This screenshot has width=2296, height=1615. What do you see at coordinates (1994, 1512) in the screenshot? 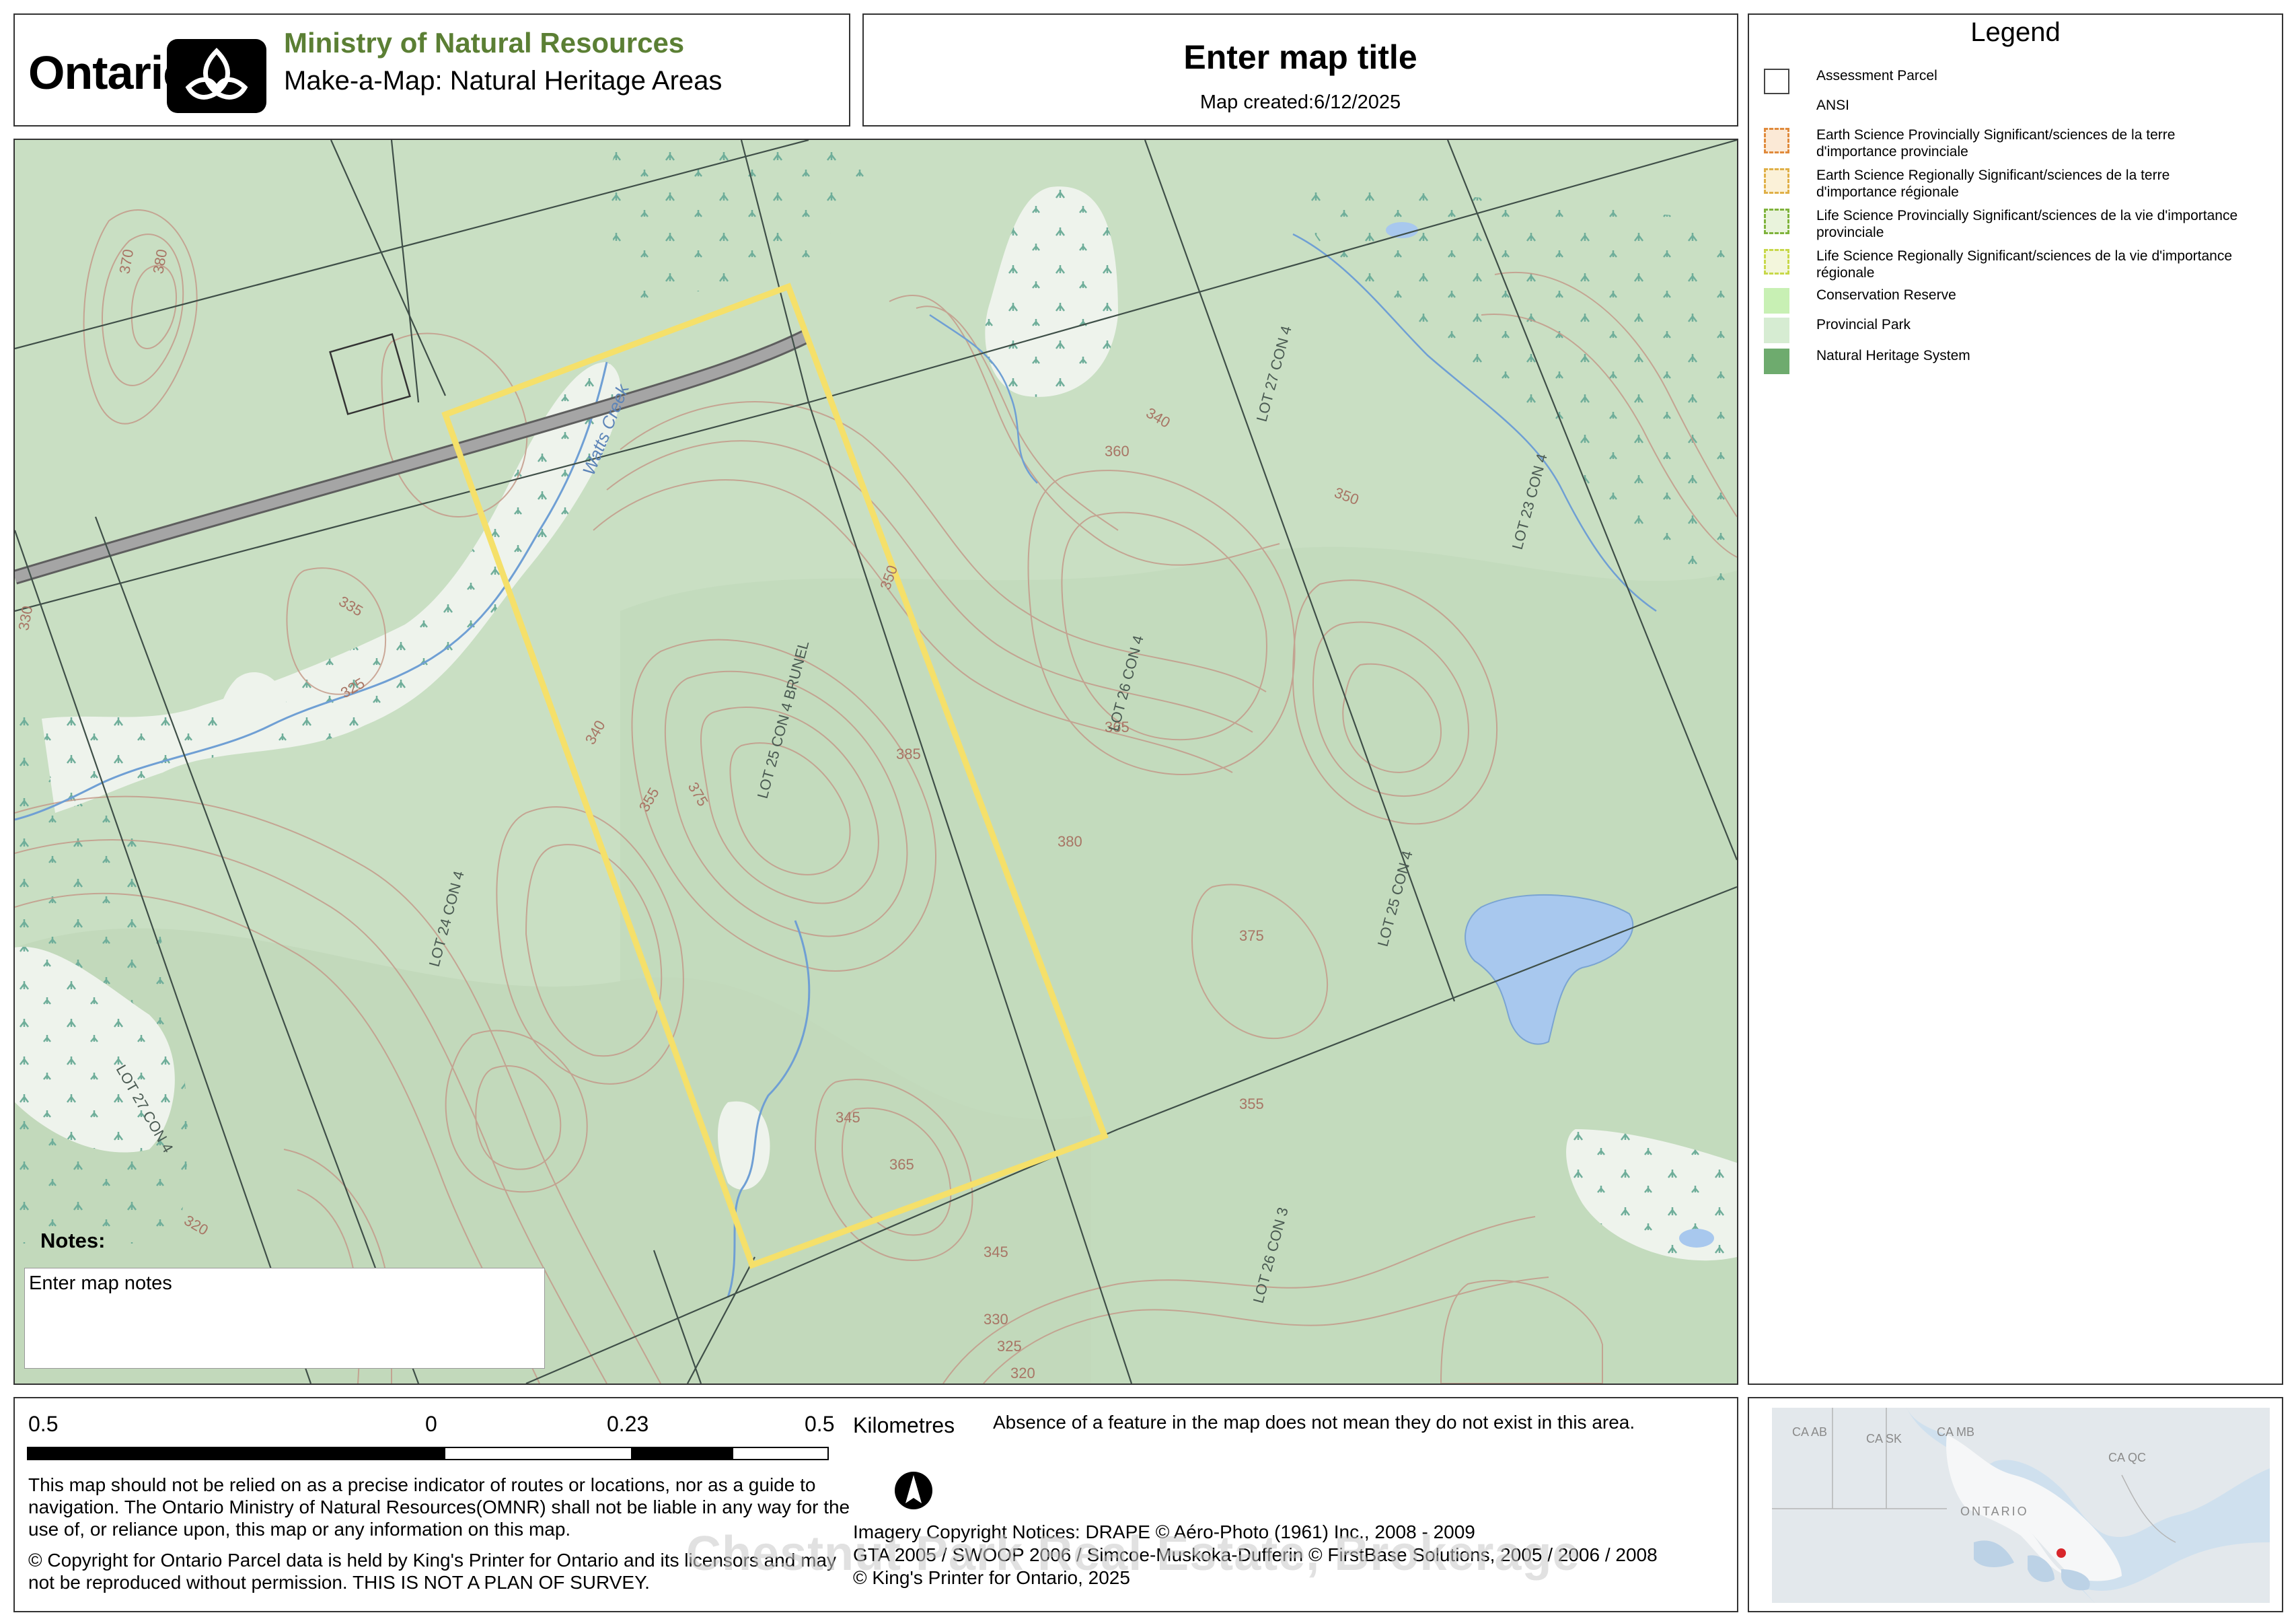
I see `inset-label-ontario: ONTARIO` at bounding box center [1994, 1512].